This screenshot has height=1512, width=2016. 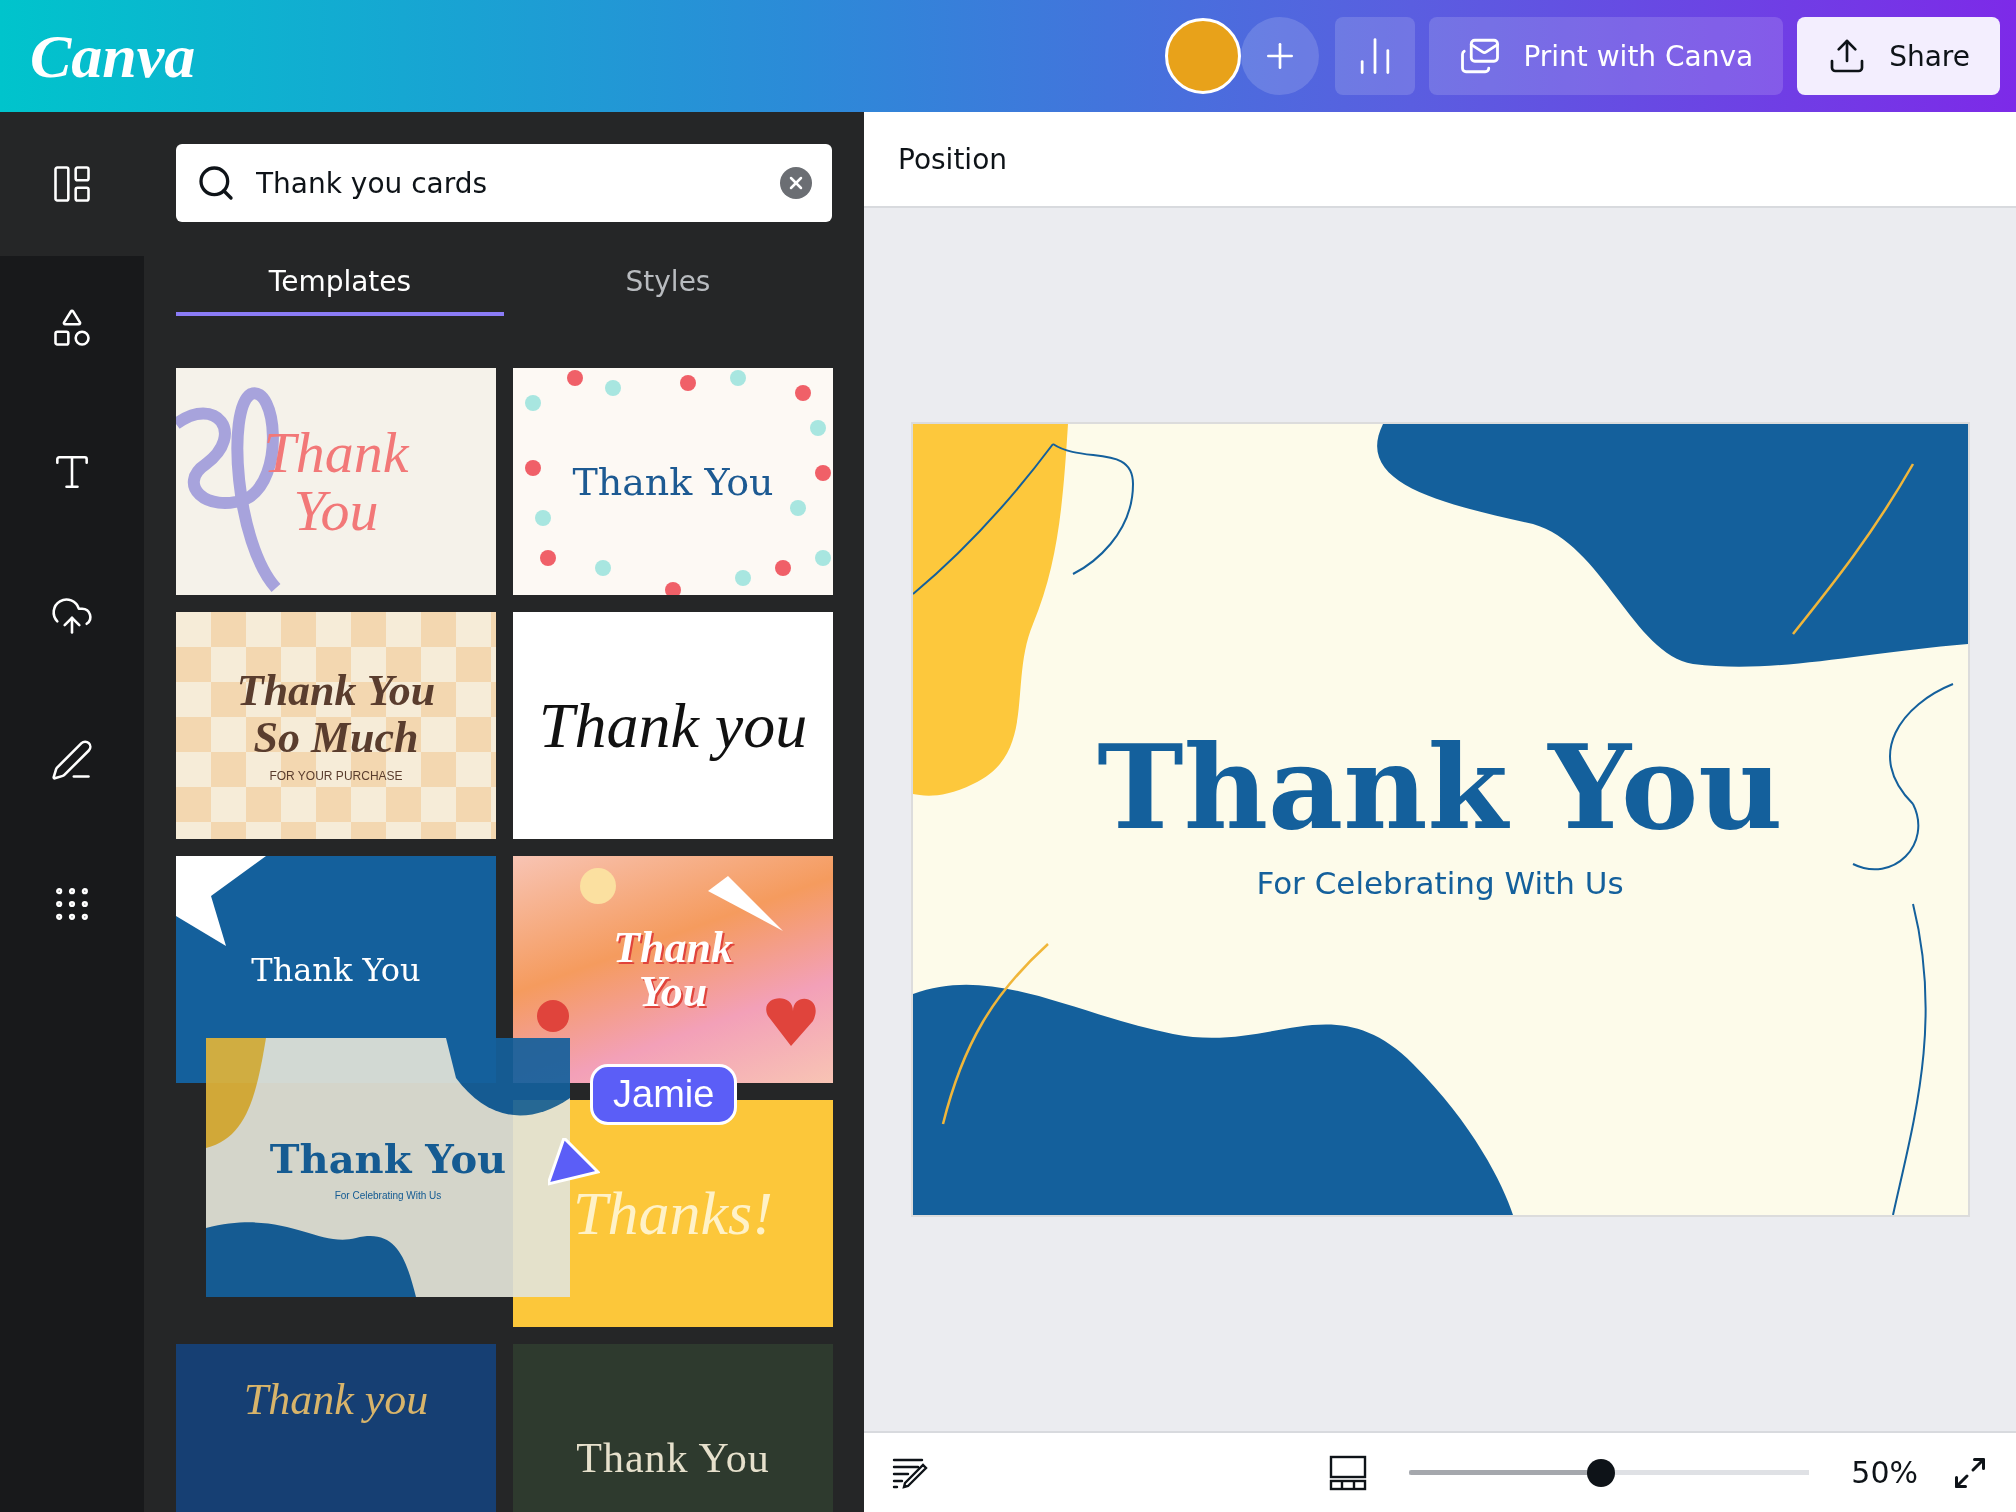 I want to click on tab: Templates, so click(x=340, y=283).